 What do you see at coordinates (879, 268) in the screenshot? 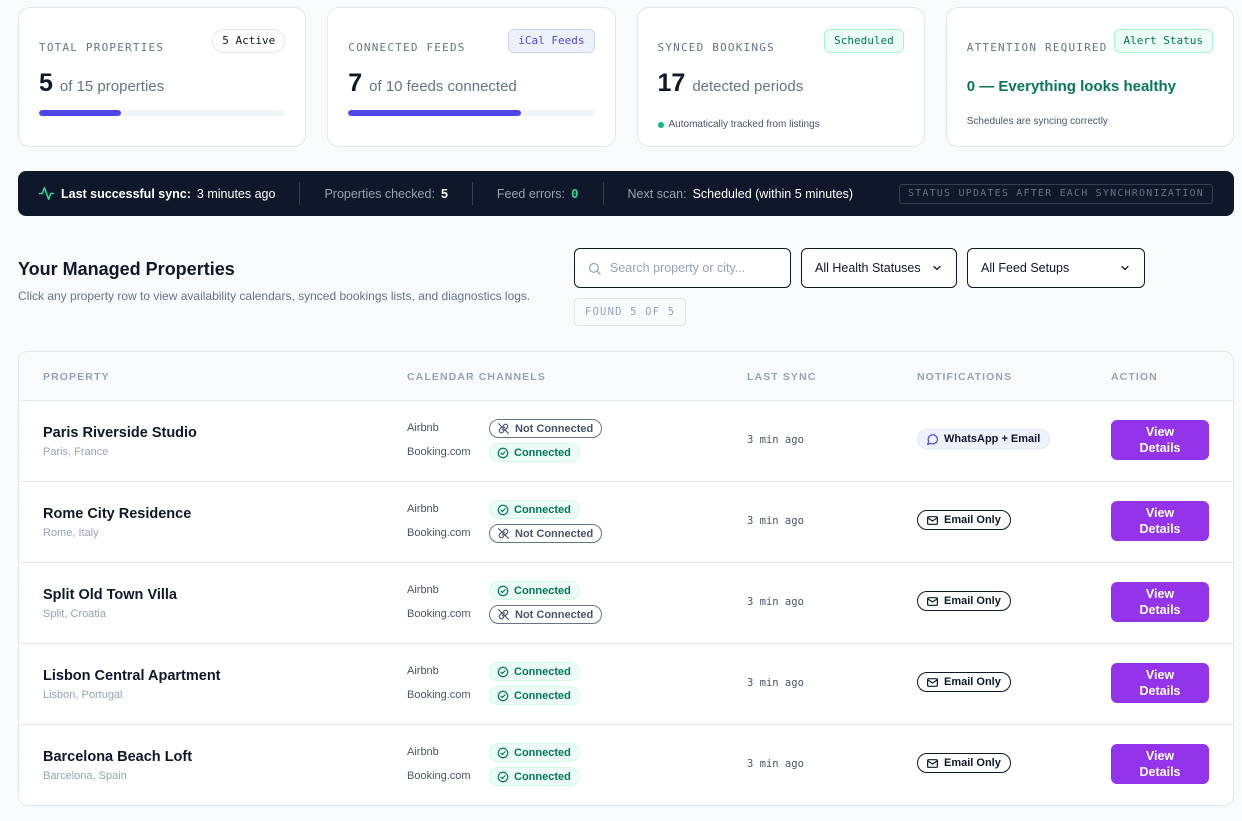
I see `health-status-select: All Health Statuses` at bounding box center [879, 268].